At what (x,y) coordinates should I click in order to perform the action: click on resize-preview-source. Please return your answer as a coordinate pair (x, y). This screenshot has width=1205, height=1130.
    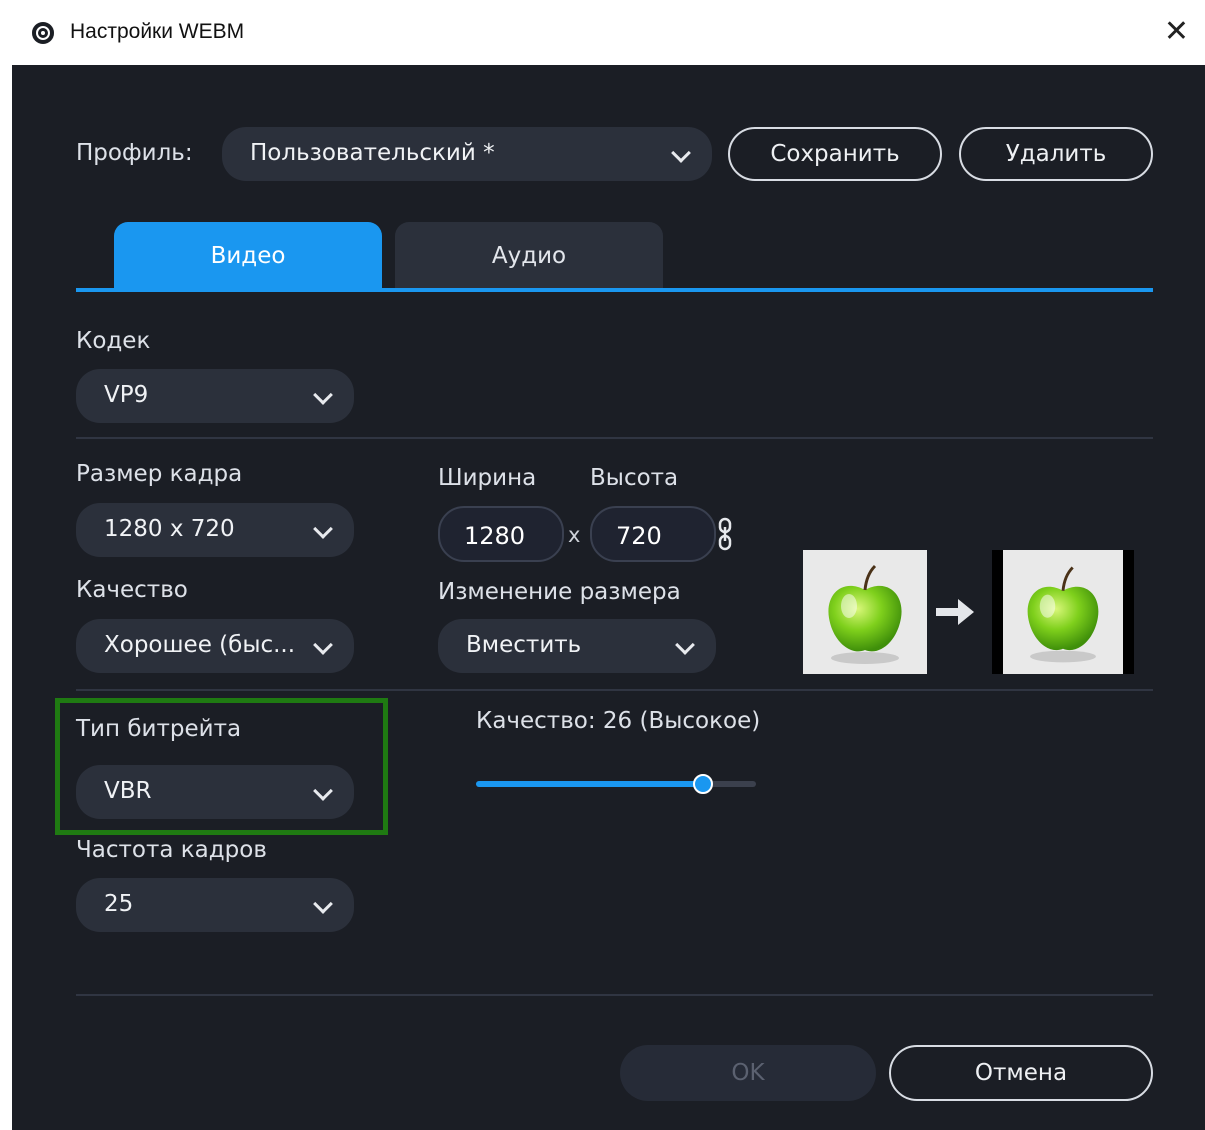
    Looking at the image, I should click on (865, 612).